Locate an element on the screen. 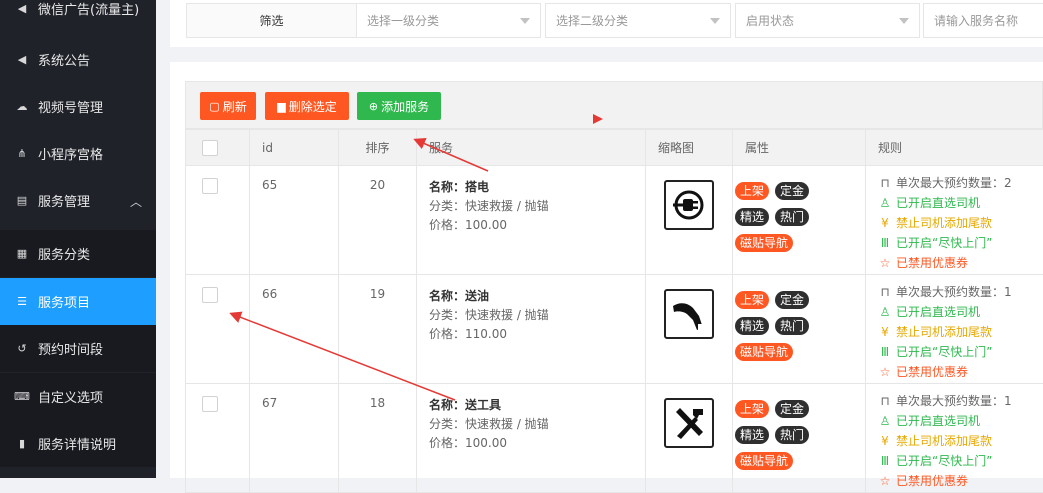 This screenshot has height=493, width=1043. sidebar-item-miniprogram-grid: ⋔ 小程序宫格 is located at coordinates (78, 153).